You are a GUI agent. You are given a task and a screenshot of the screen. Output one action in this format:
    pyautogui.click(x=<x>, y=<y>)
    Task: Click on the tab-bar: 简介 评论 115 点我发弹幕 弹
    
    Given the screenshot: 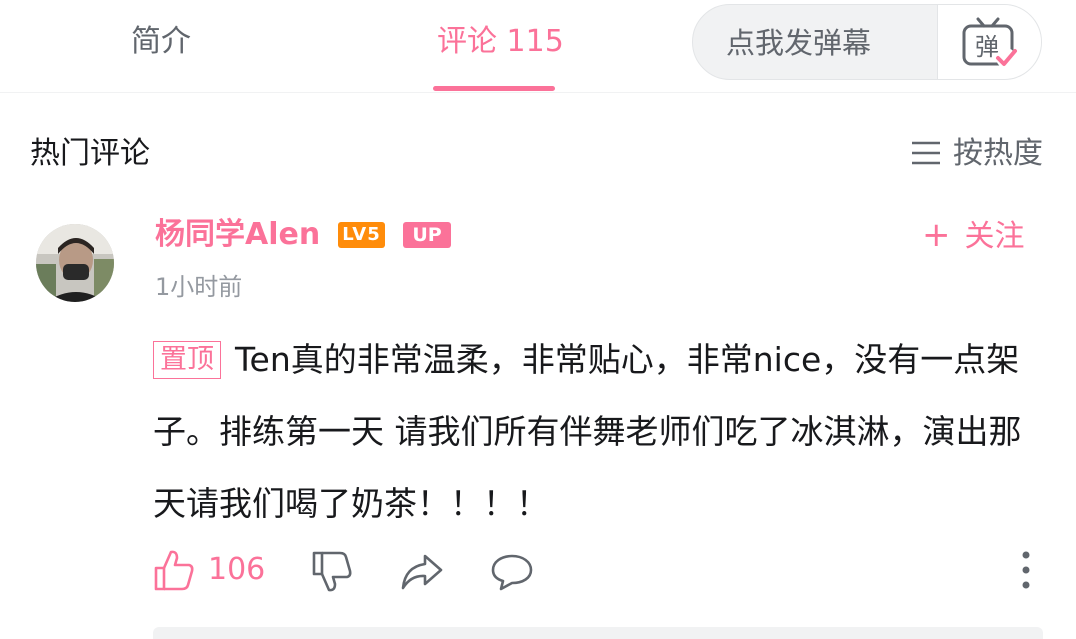 What is the action you would take?
    pyautogui.click(x=538, y=46)
    